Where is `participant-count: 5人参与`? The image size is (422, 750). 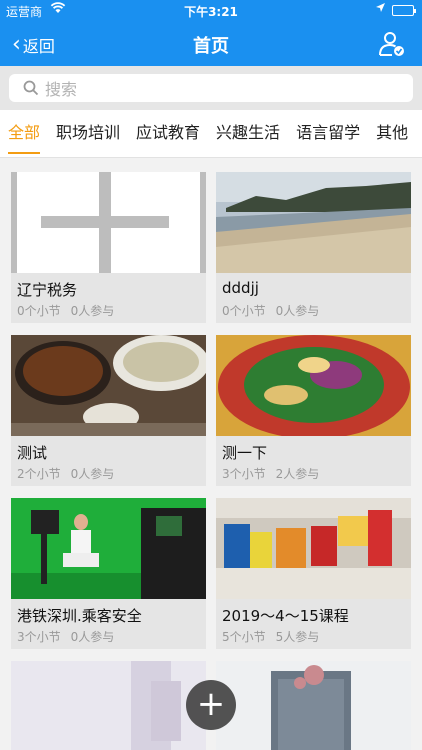
participant-count: 5人参与 is located at coordinates (297, 637).